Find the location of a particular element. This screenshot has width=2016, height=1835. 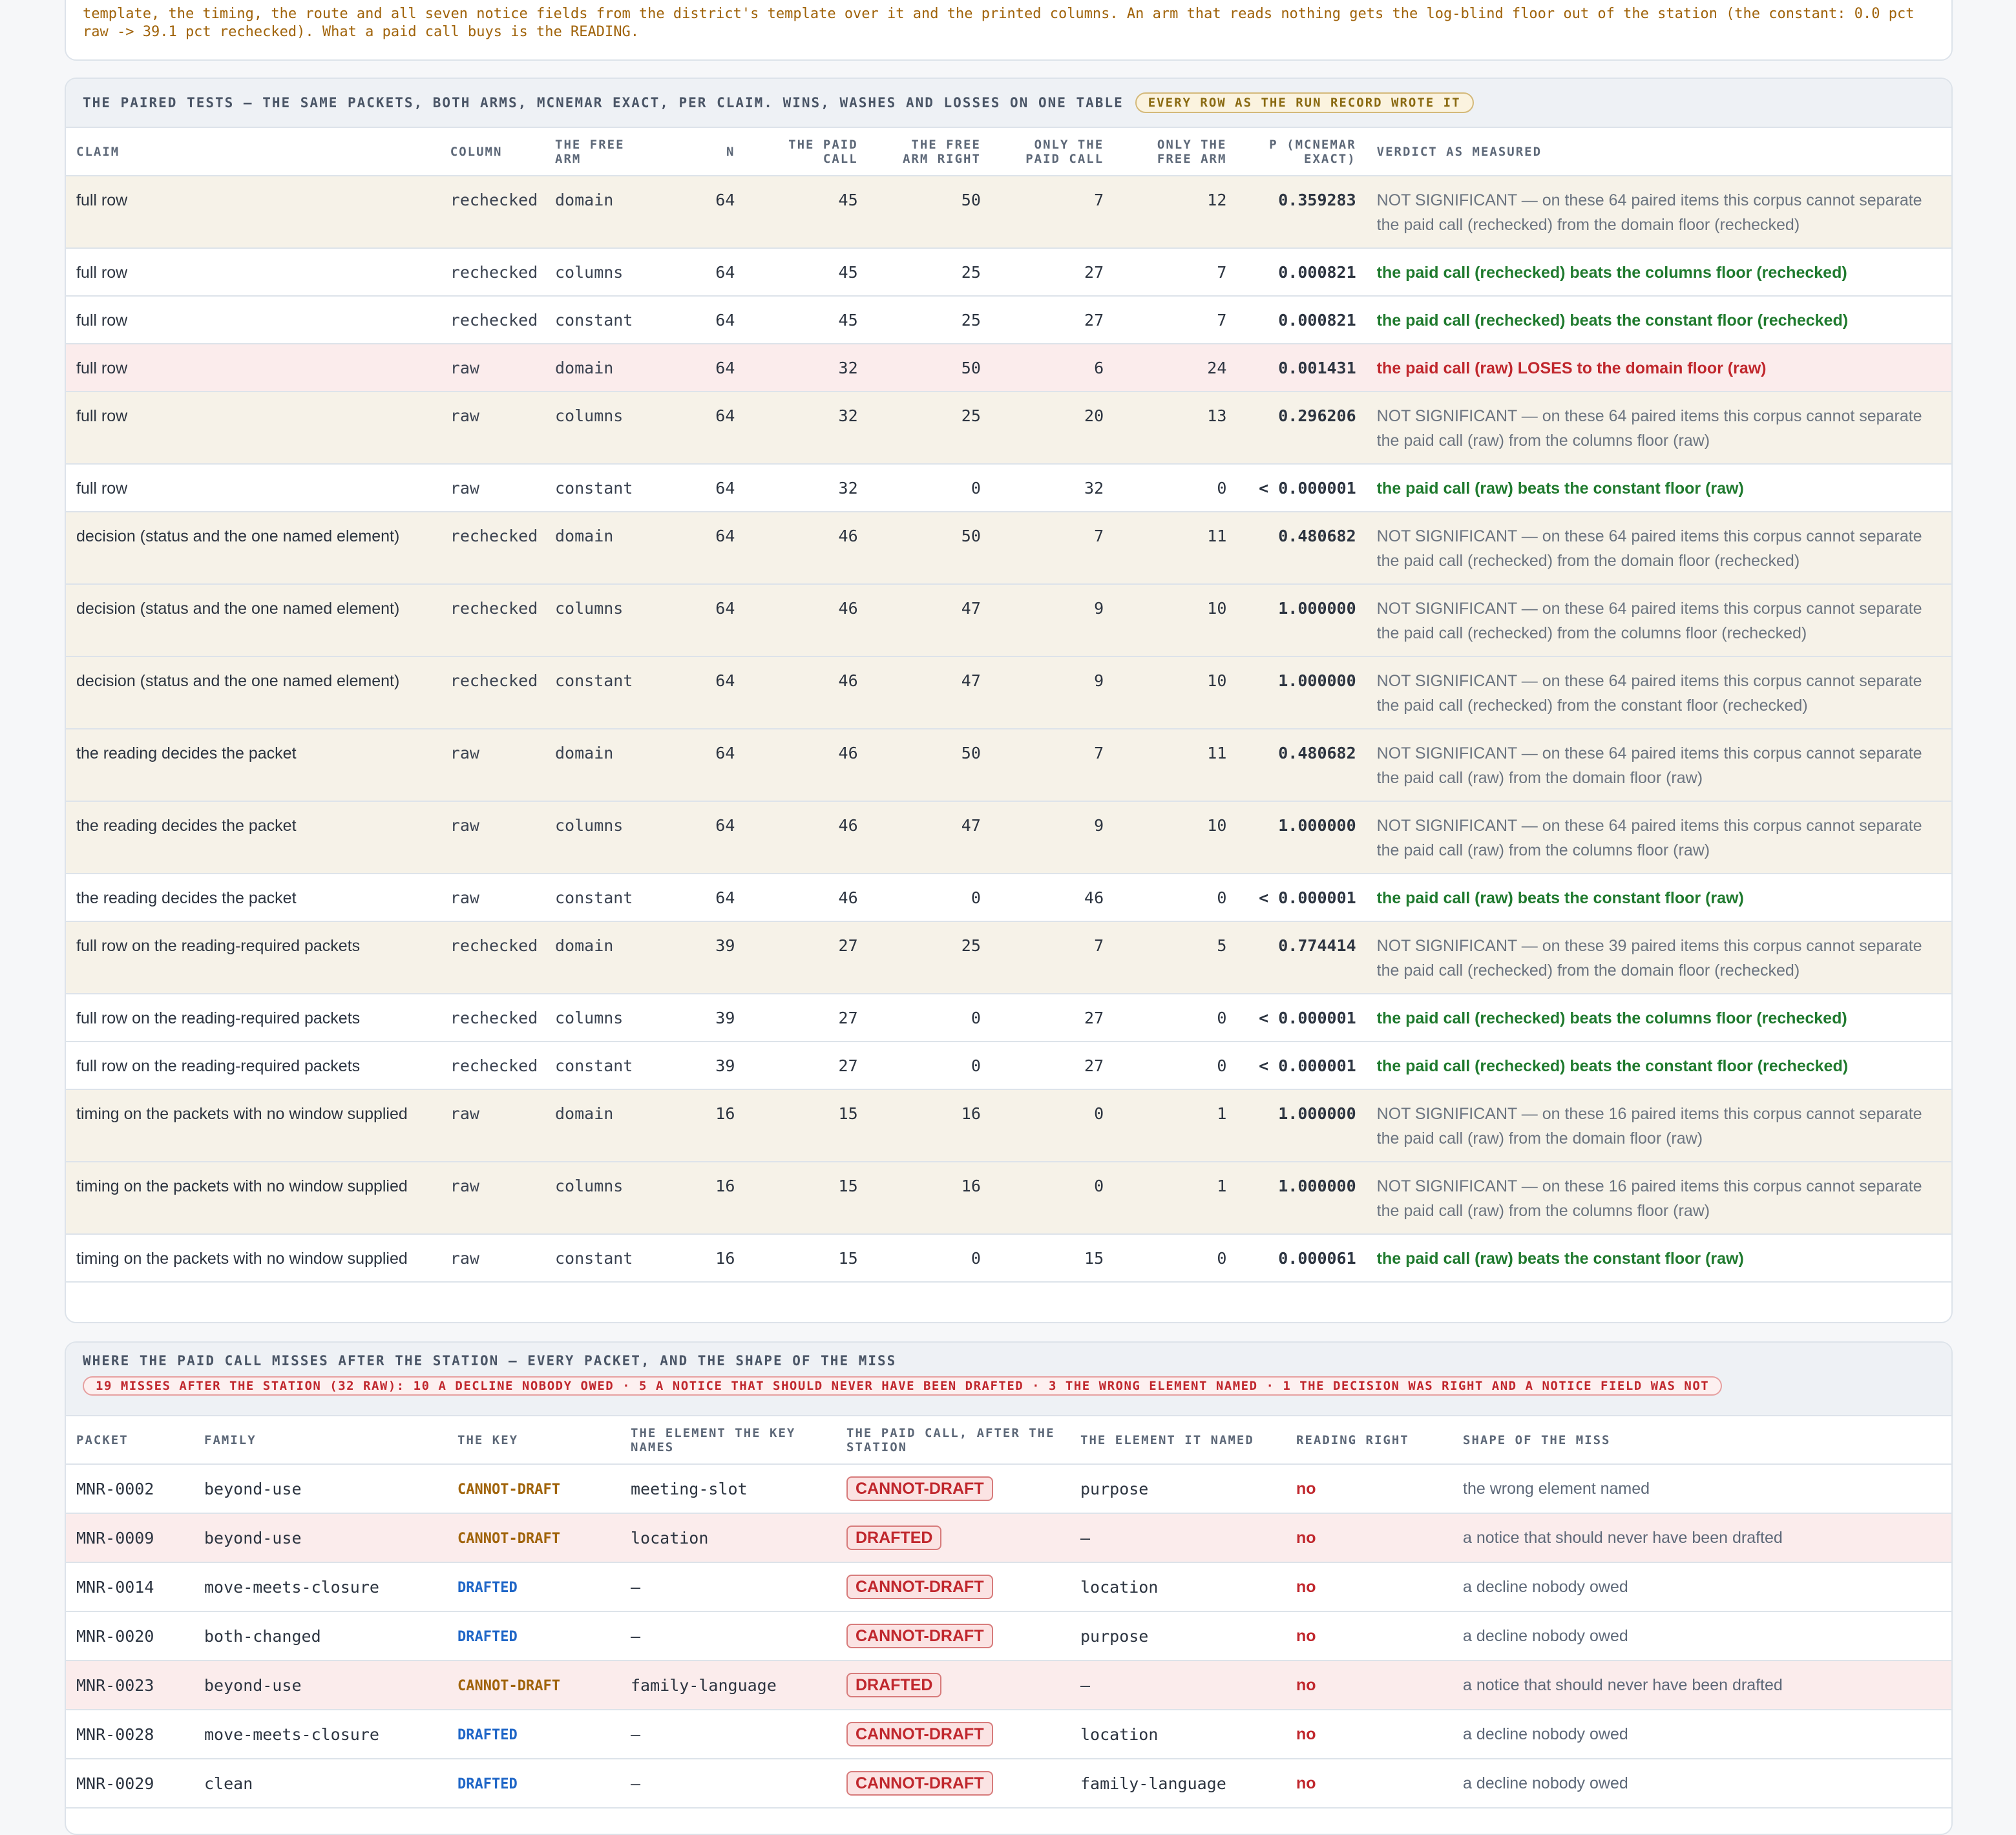

family-cell: beyond-use is located at coordinates (320, 1685).